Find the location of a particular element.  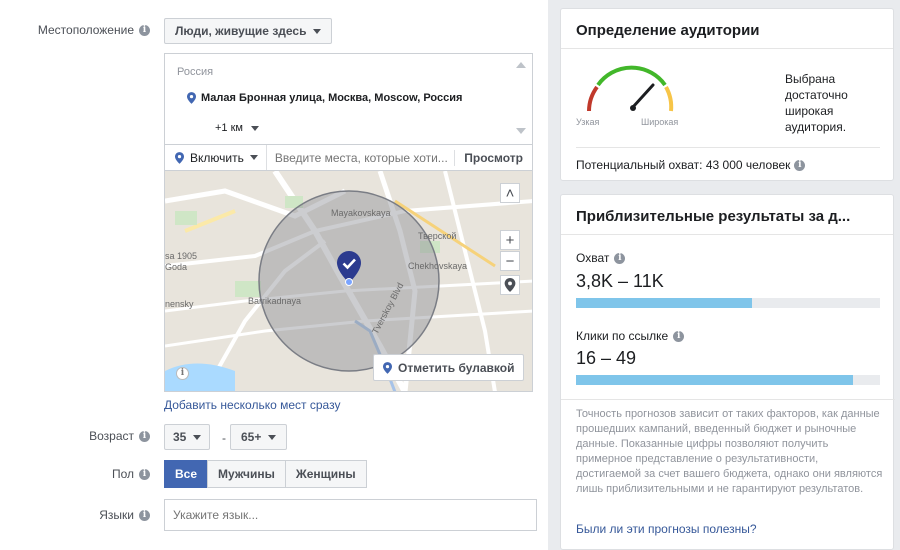

audience-status-text: Выбрана достаточно широкая аудитория. is located at coordinates (816, 103).